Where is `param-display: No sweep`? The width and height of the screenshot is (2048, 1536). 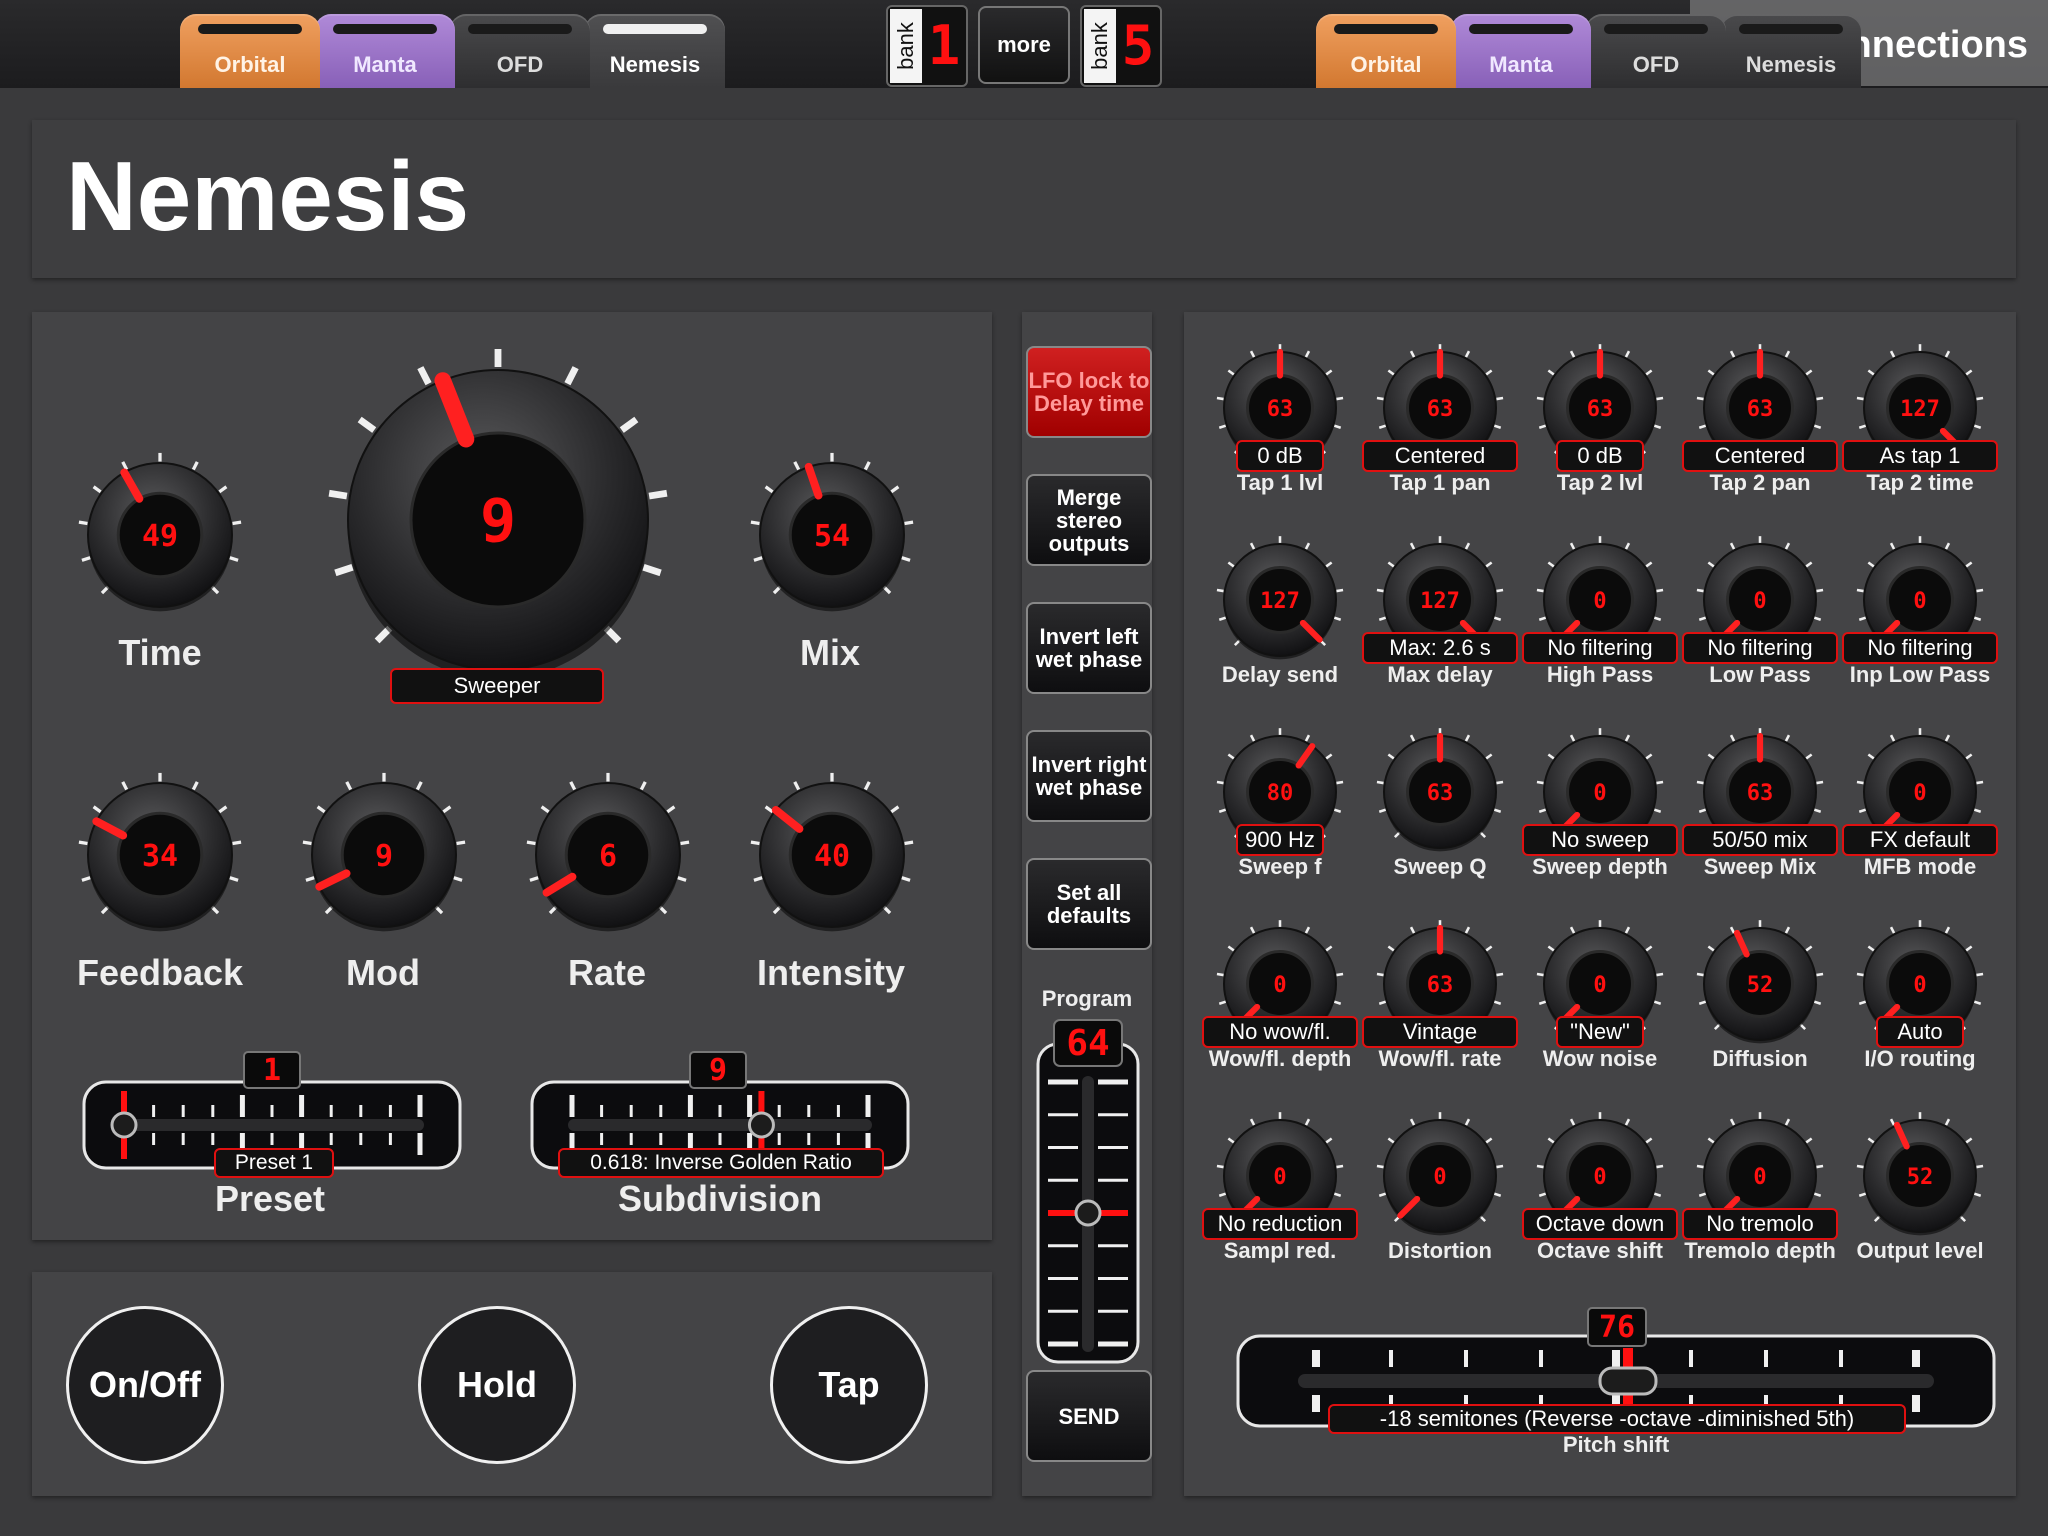
param-display: No sweep is located at coordinates (1600, 840).